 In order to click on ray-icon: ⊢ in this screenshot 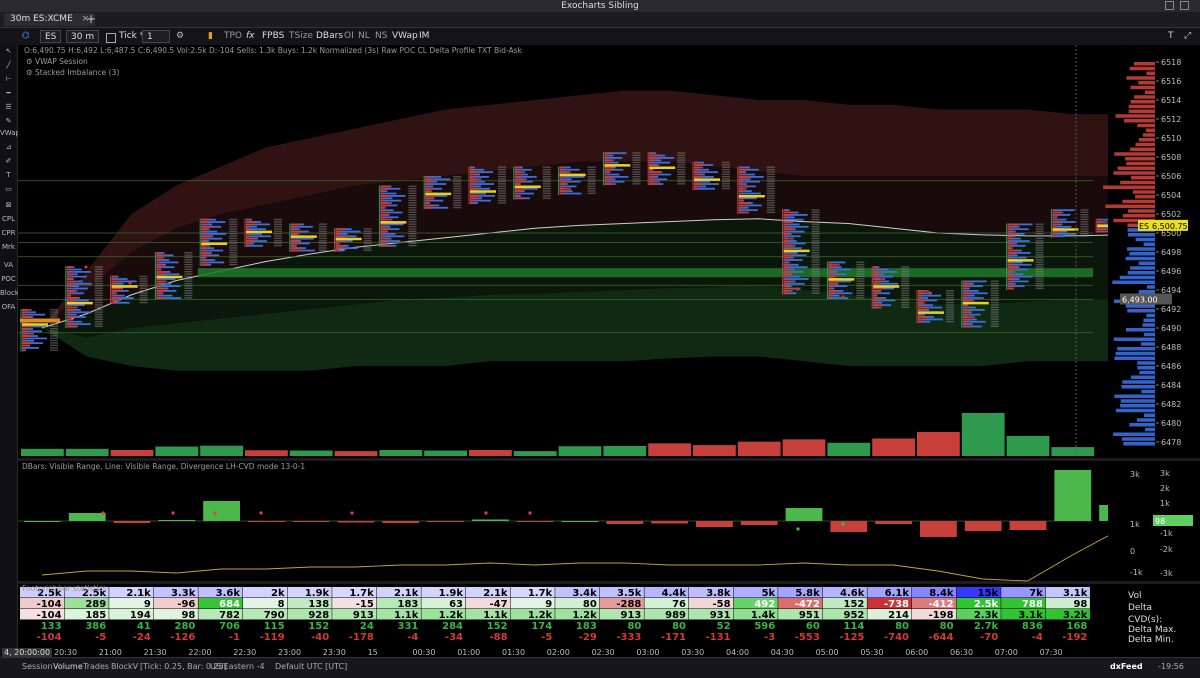, I will do `click(8, 79)`.